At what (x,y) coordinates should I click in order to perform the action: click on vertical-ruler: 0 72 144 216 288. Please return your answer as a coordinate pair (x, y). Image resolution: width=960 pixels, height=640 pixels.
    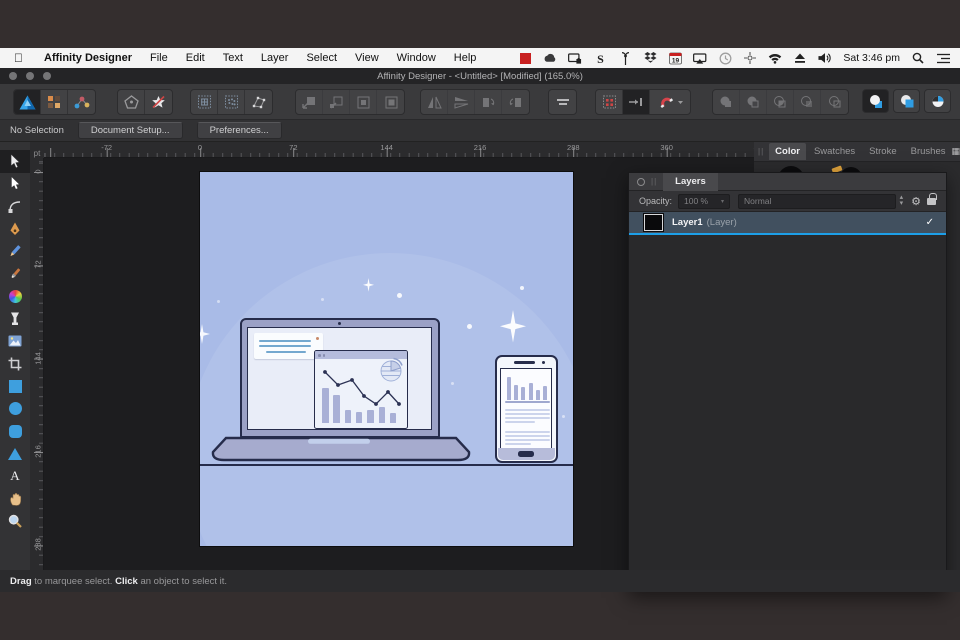
    Looking at the image, I should click on (37, 364).